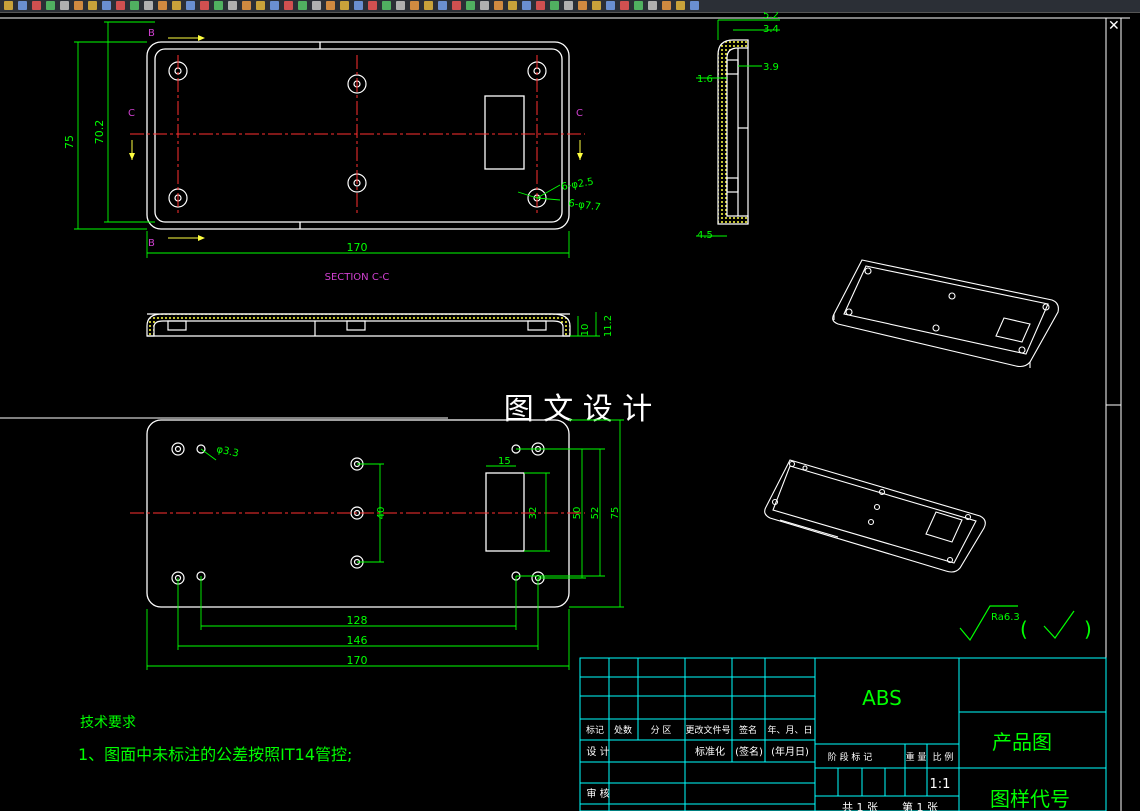 This screenshot has height=811, width=1140. Describe the element at coordinates (875, 516) in the screenshot. I see `isometric-view-bottom` at that location.